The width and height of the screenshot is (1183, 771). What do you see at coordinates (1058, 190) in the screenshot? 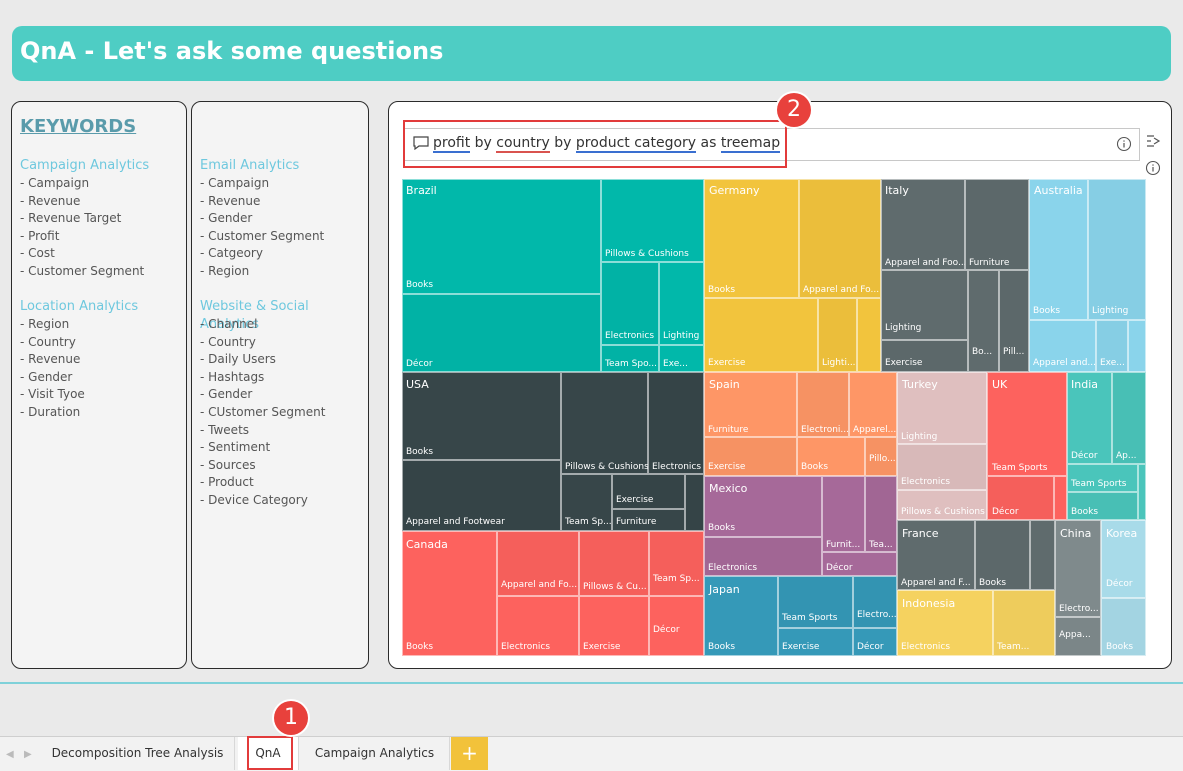
I see `treemap-country-label: Australia` at bounding box center [1058, 190].